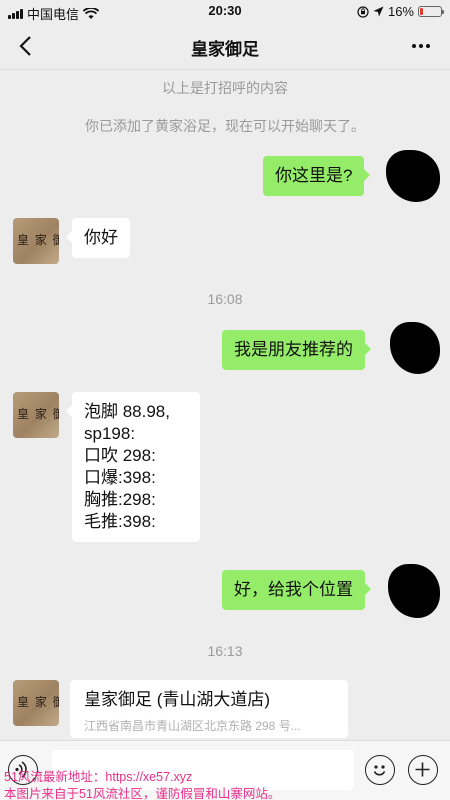 This screenshot has height=800, width=450. I want to click on message-received-1: 你好, so click(98, 238).